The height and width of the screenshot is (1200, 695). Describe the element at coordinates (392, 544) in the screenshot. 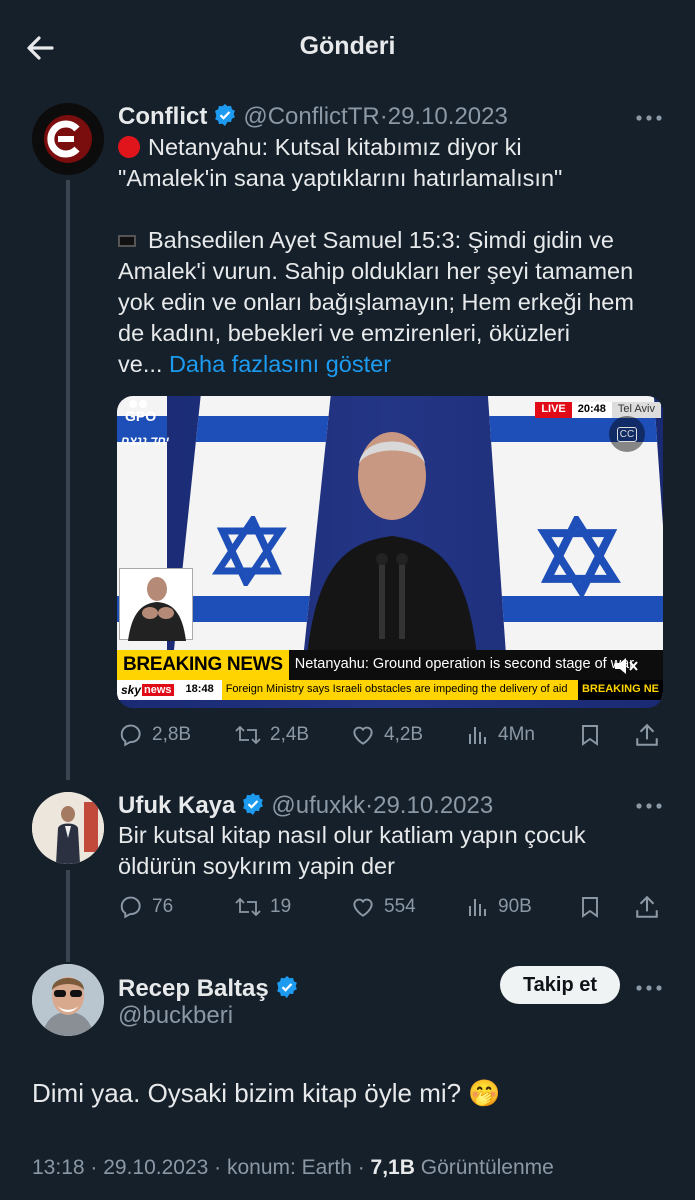

I see `speaker-figure` at that location.